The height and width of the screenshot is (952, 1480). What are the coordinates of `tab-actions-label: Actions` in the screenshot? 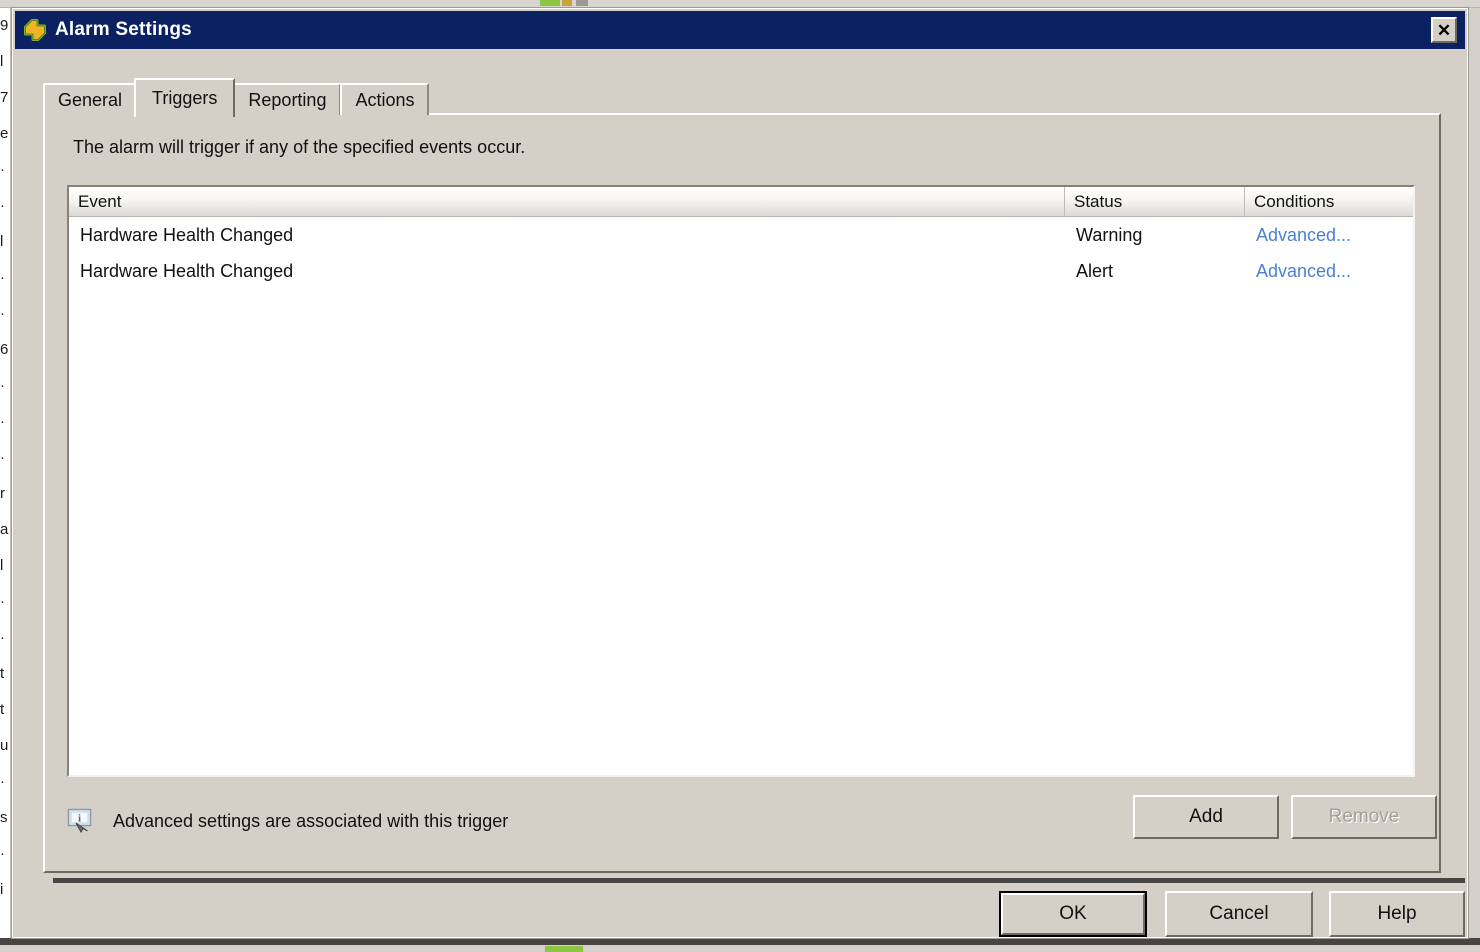 It's located at (385, 99).